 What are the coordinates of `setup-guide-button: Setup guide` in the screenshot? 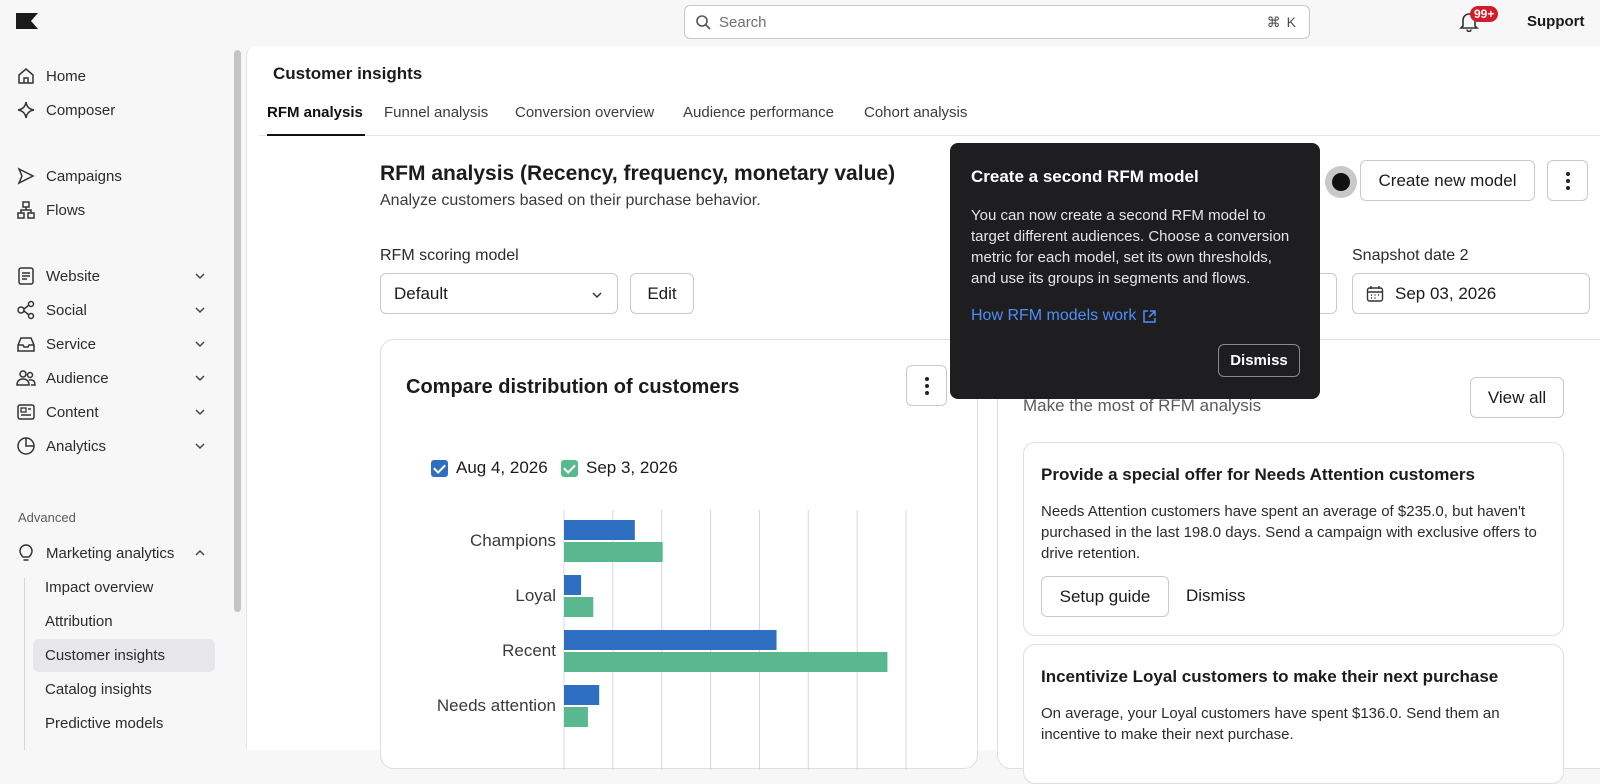 It's located at (1105, 596).